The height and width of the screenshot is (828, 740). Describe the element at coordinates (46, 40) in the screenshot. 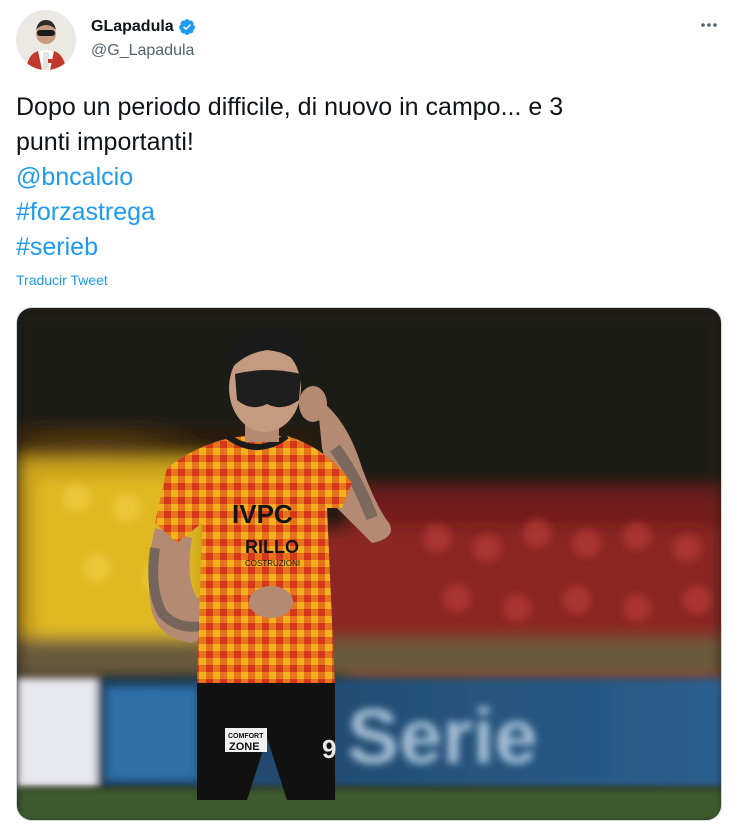

I see `avatar` at that location.